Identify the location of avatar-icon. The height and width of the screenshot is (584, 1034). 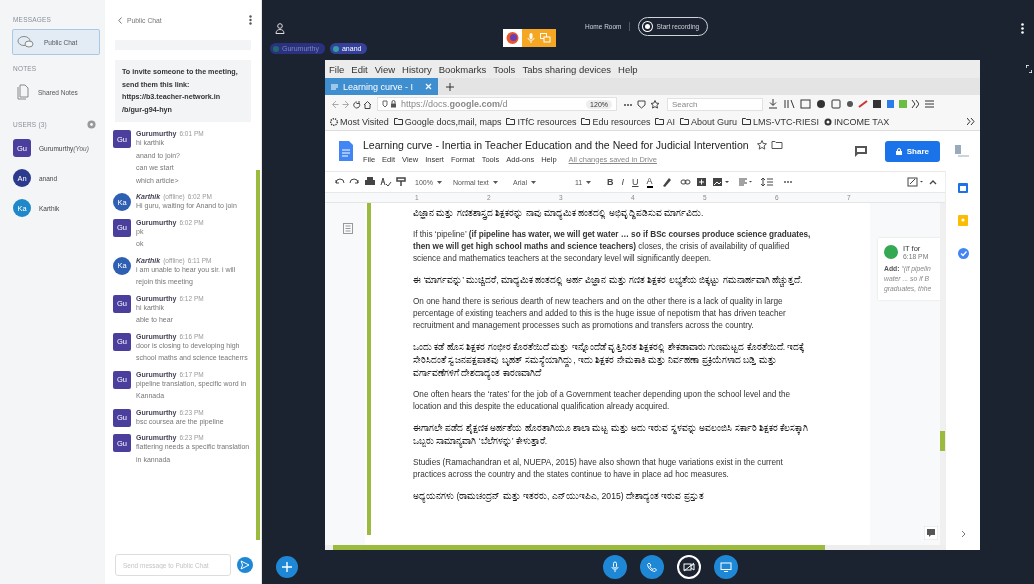
(891, 252).